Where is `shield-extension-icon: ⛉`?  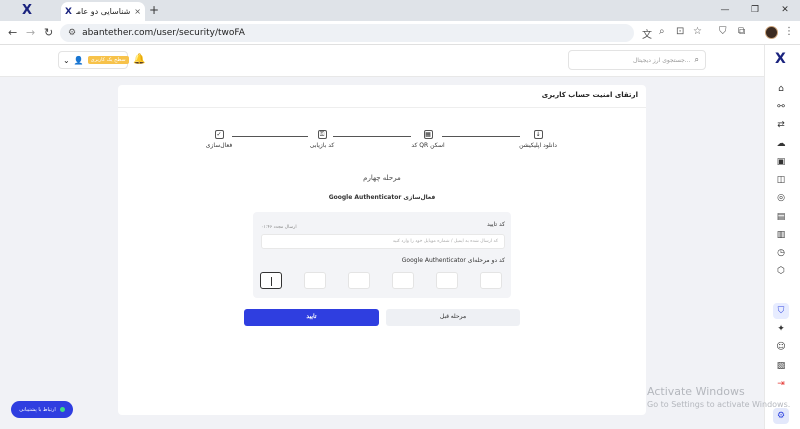
shield-extension-icon: ⛉ is located at coordinates (723, 31).